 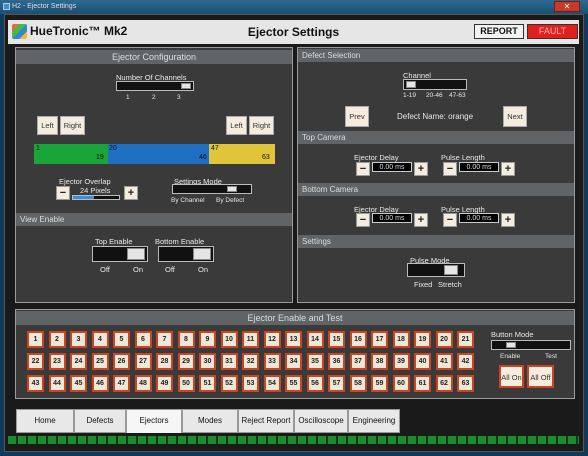 What do you see at coordinates (35, 361) in the screenshot?
I see `ejector-button-22: 22` at bounding box center [35, 361].